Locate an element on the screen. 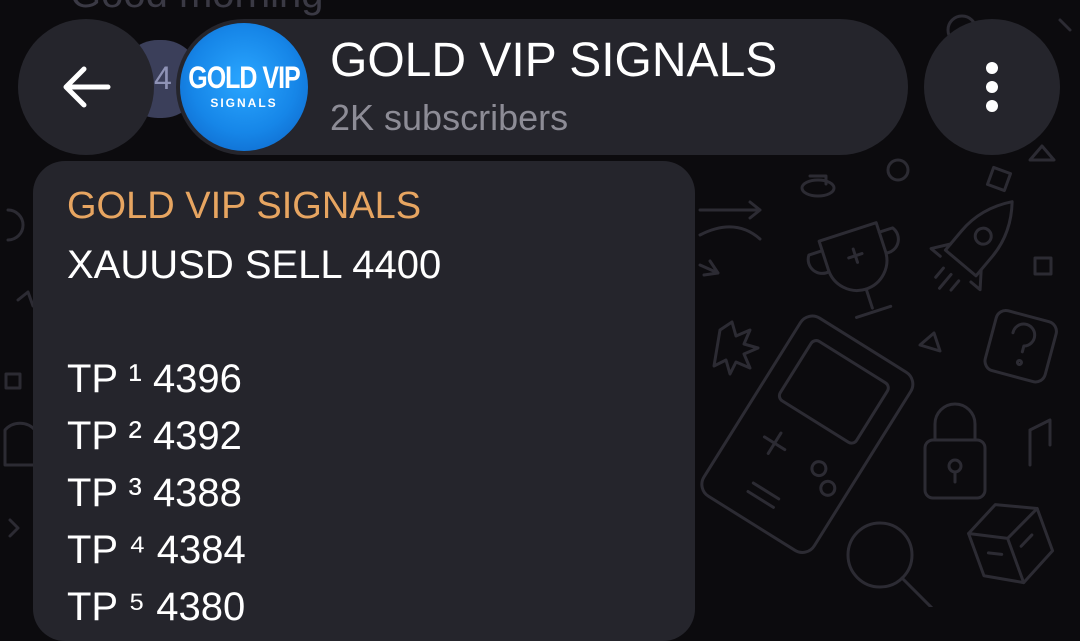  background-badge-count: 4 is located at coordinates (163, 78).